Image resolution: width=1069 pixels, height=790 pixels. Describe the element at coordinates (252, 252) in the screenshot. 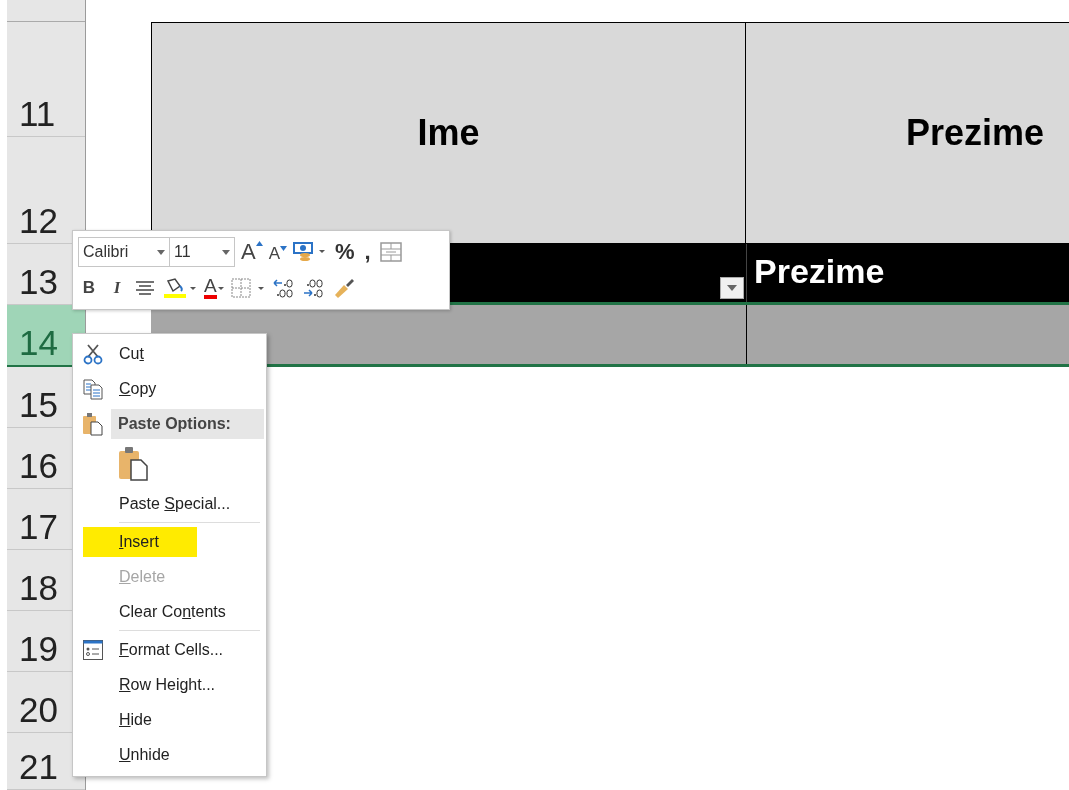

I see `increase-font-button: A` at that location.